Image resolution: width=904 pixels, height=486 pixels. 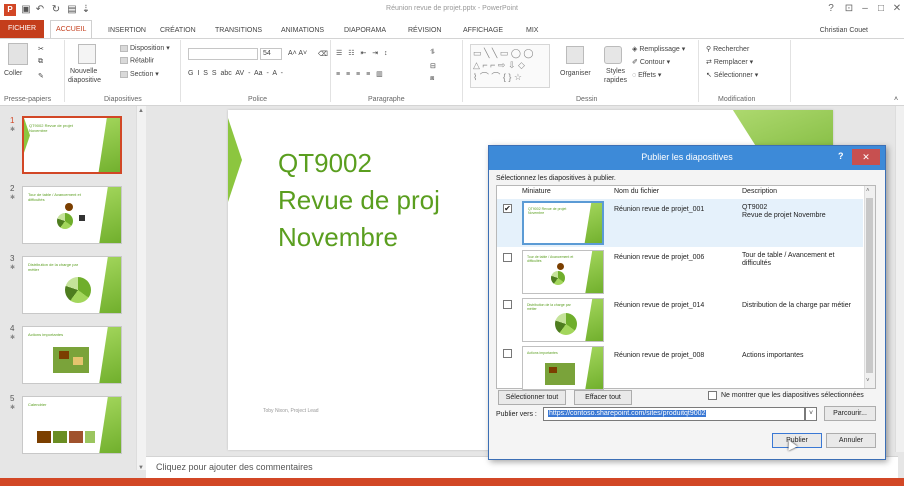 I want to click on shape-effects-button: ◌ Effets ▾, so click(x=646, y=75).